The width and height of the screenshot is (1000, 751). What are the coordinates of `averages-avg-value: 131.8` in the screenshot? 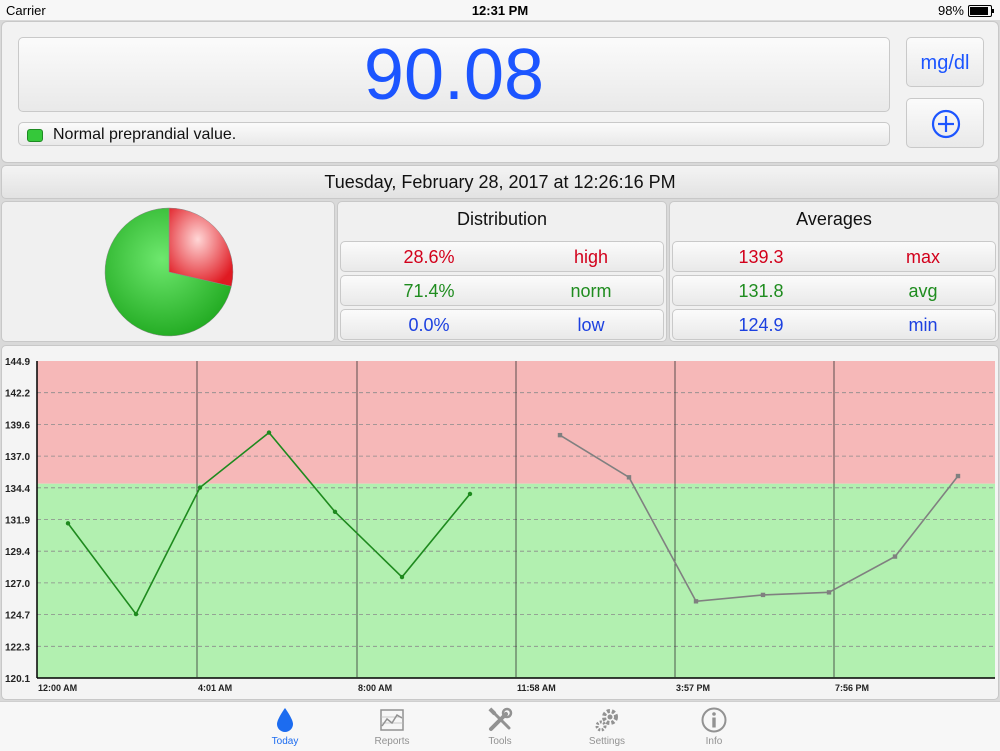 It's located at (761, 291).